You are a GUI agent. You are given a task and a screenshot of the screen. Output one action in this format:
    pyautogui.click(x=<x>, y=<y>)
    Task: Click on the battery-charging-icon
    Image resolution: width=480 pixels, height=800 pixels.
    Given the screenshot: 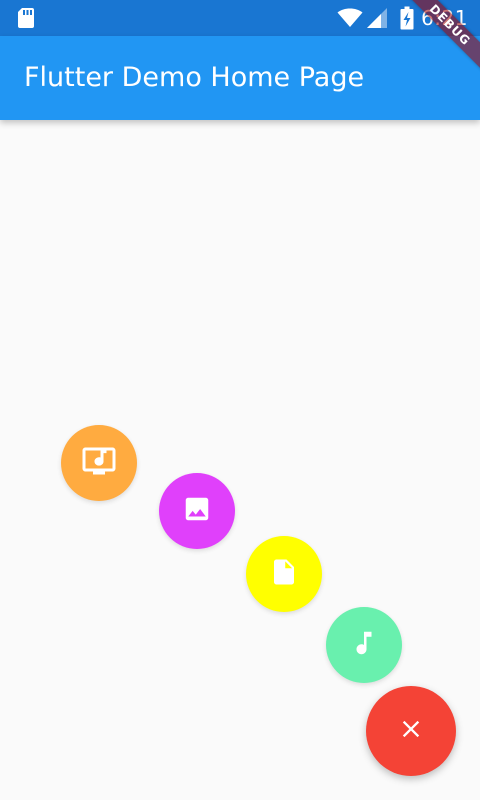 What is the action you would take?
    pyautogui.click(x=407, y=18)
    